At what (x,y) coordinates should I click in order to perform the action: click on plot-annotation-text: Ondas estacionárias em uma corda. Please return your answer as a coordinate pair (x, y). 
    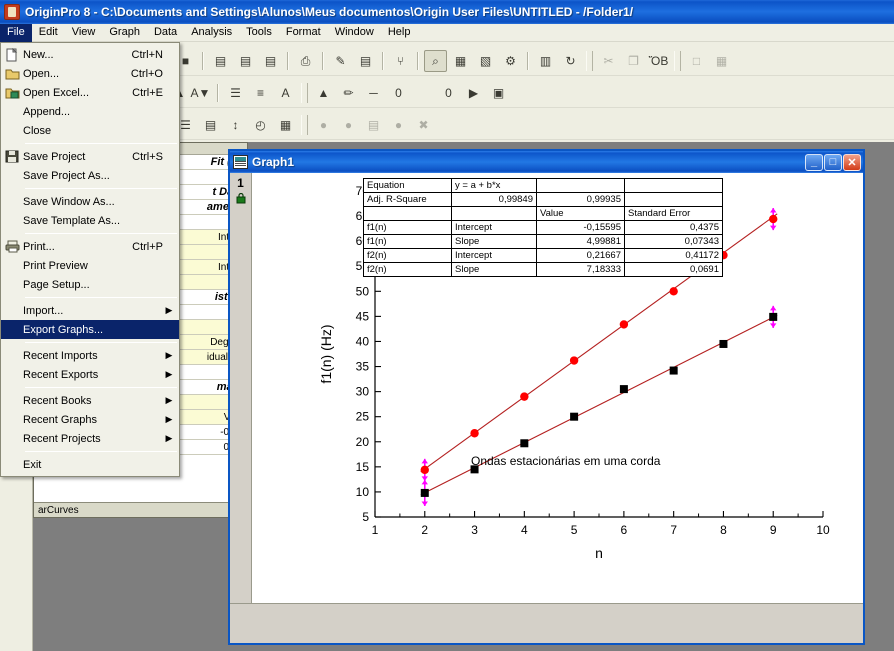
    Looking at the image, I should click on (565, 461).